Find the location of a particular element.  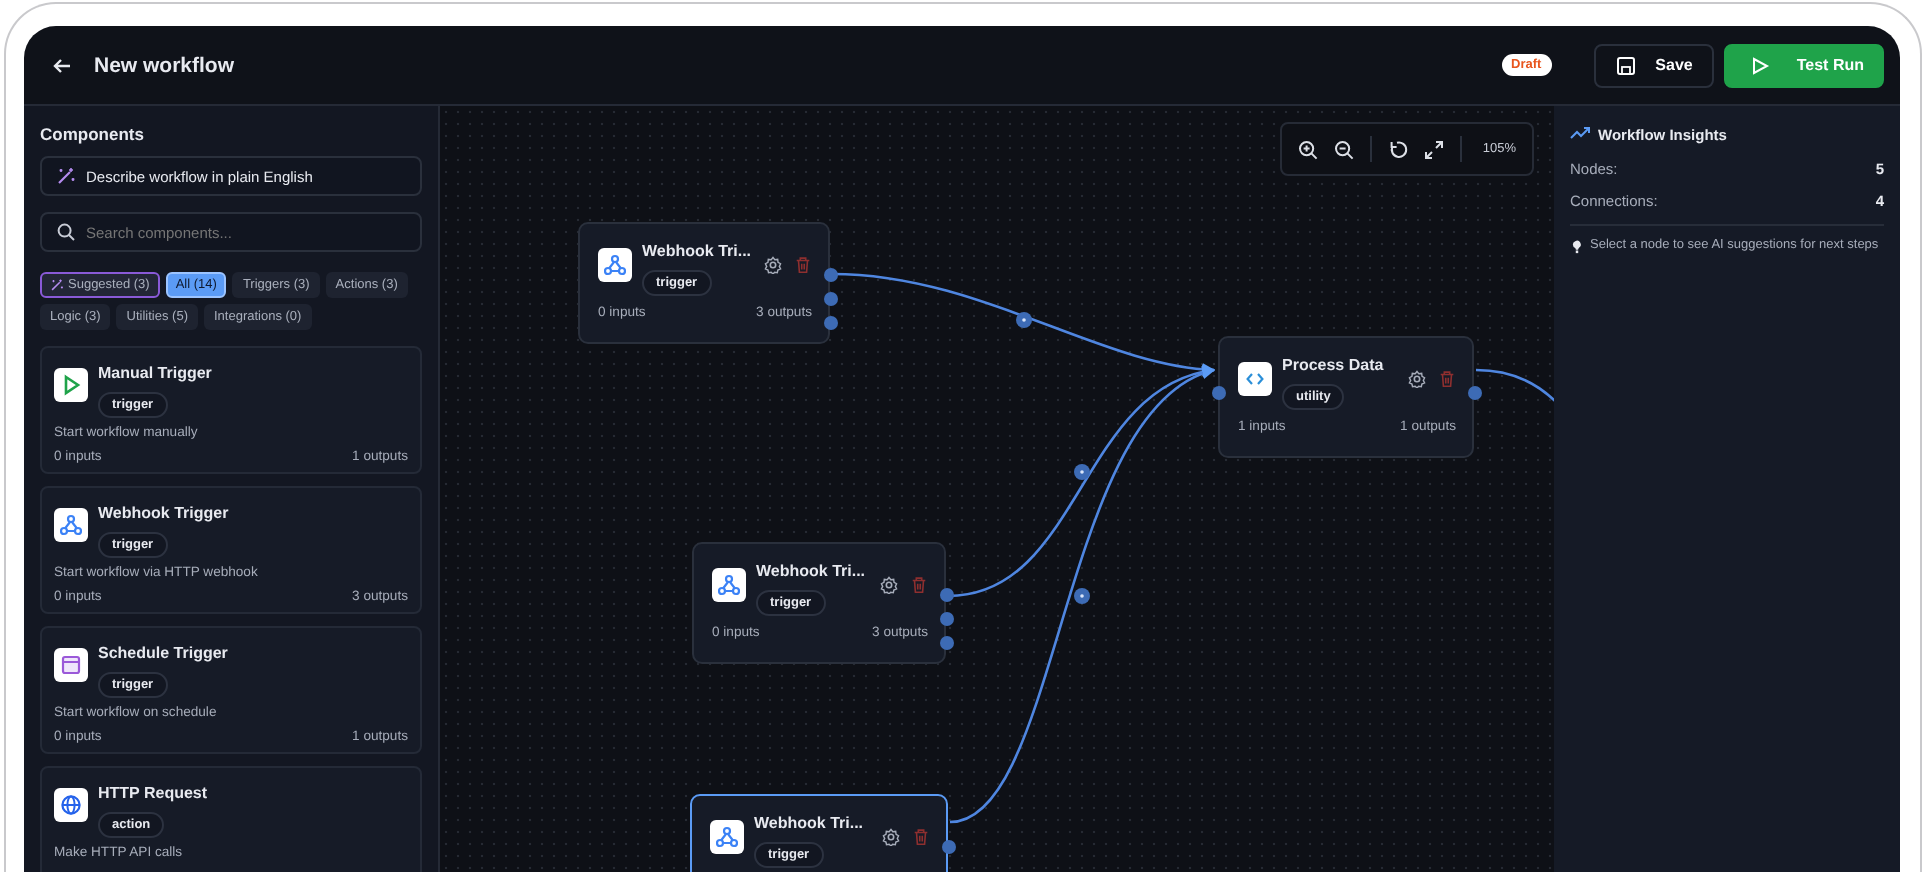

node-title: Process Data is located at coordinates (1334, 365).